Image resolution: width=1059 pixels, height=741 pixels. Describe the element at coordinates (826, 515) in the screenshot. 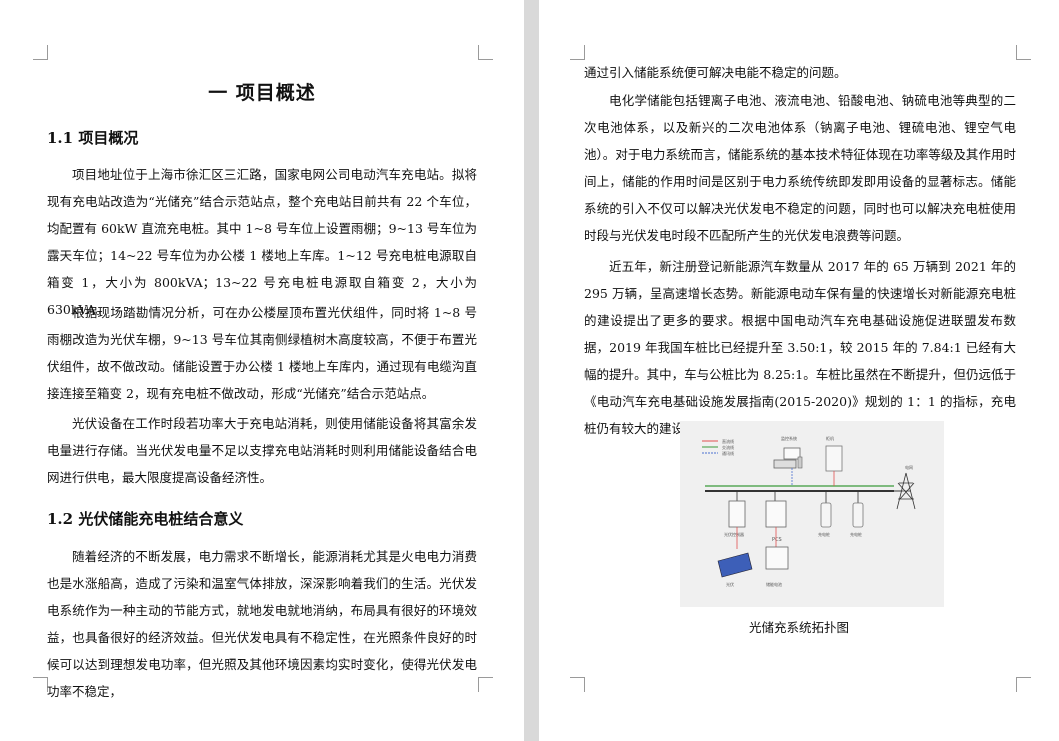

I see `charger-1-icon` at that location.